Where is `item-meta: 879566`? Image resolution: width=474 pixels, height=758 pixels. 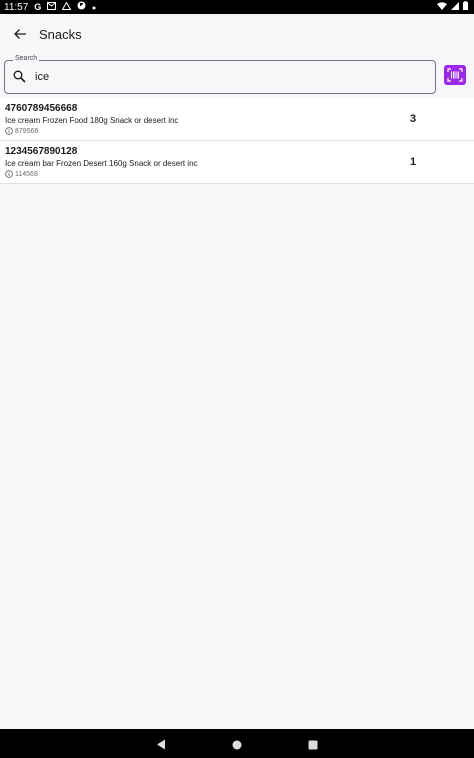 item-meta: 879566 is located at coordinates (21, 131).